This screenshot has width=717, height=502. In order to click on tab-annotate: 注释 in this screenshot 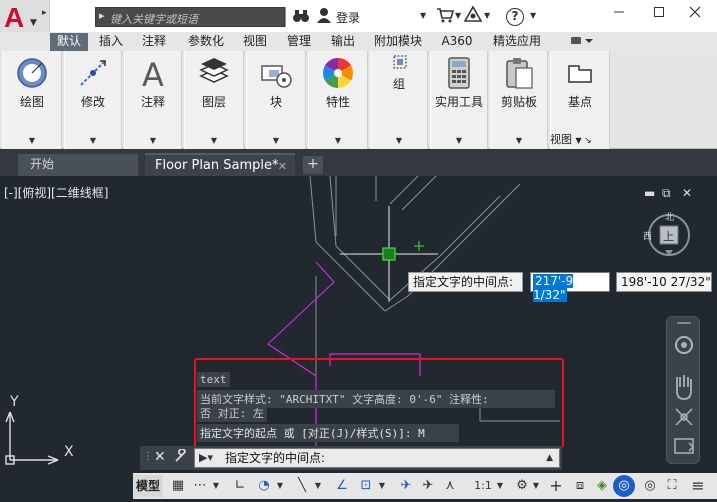, I will do `click(154, 42)`.